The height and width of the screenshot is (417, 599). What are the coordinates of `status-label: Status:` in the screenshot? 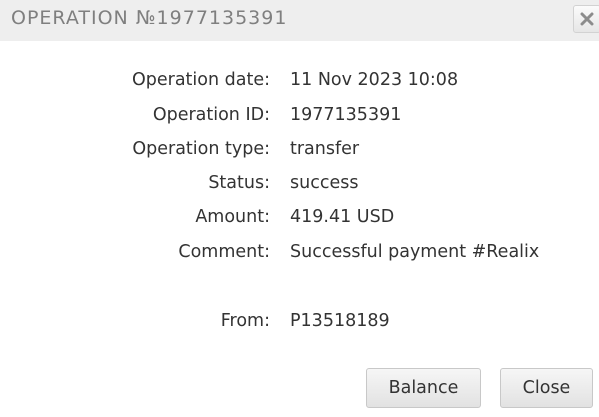 It's located at (239, 183).